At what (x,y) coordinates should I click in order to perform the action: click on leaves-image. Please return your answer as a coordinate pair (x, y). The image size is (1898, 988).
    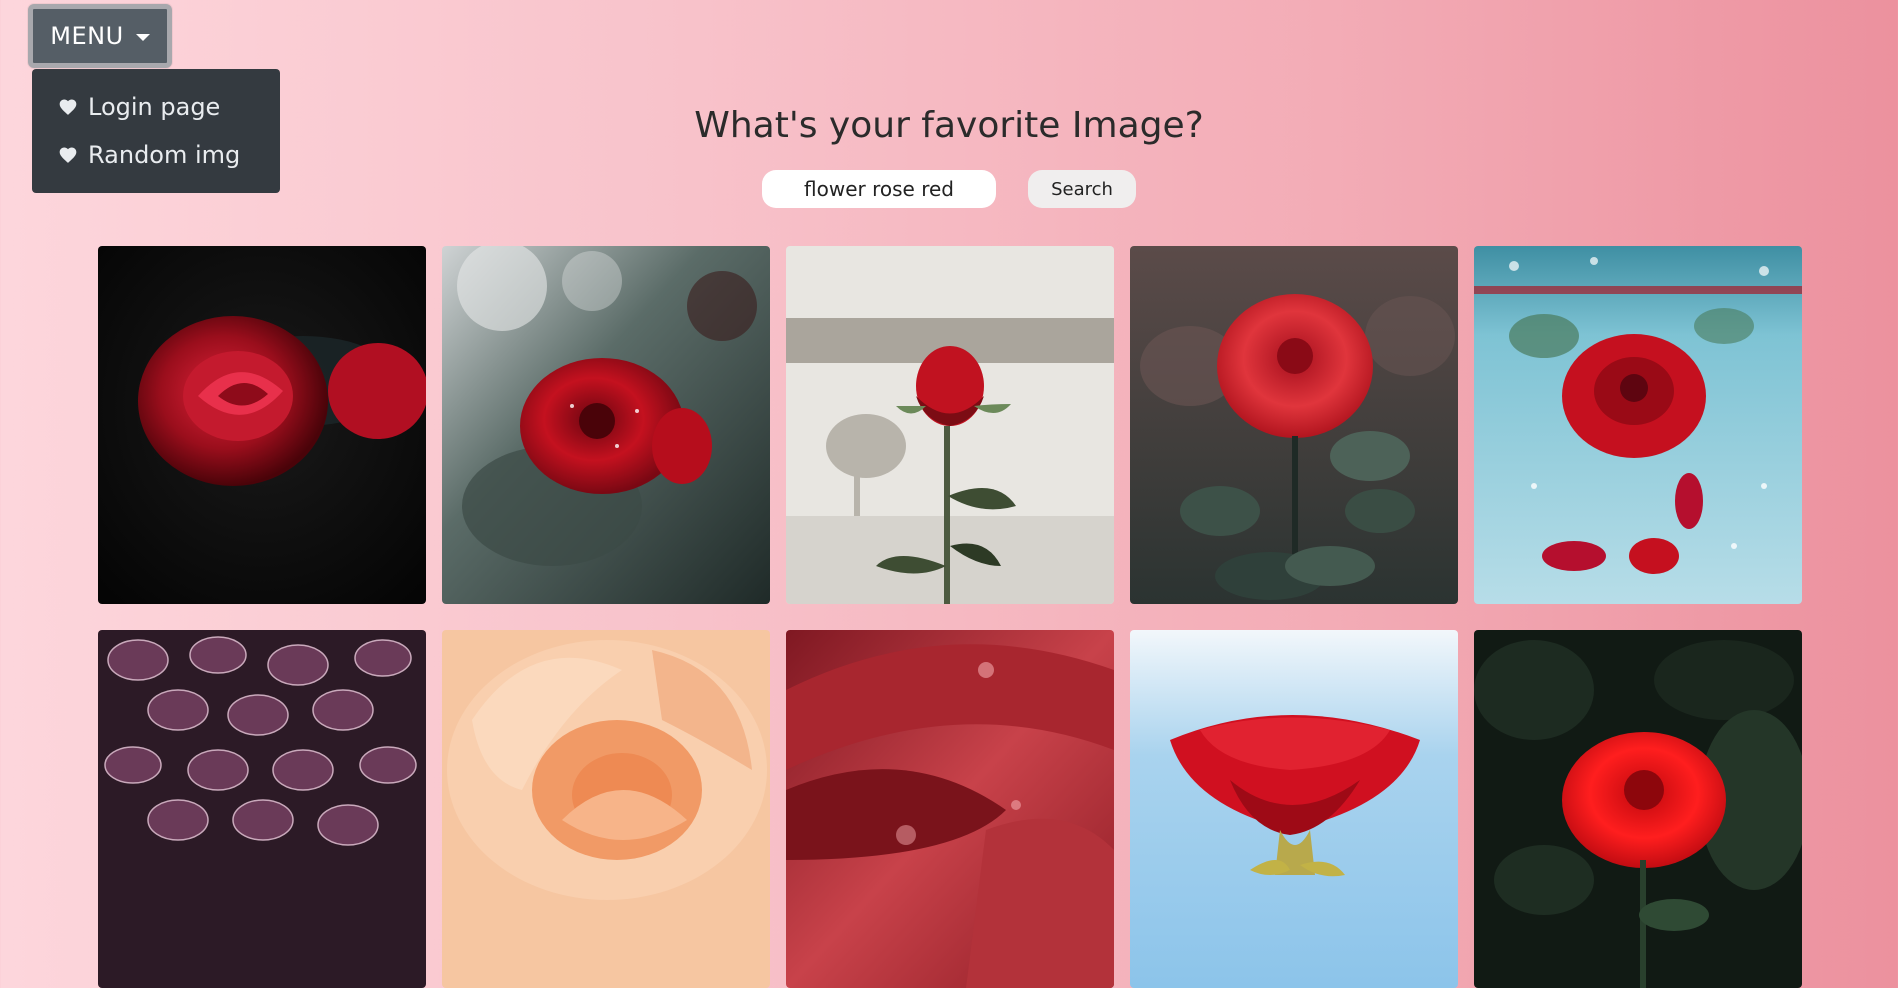
    Looking at the image, I should click on (262, 809).